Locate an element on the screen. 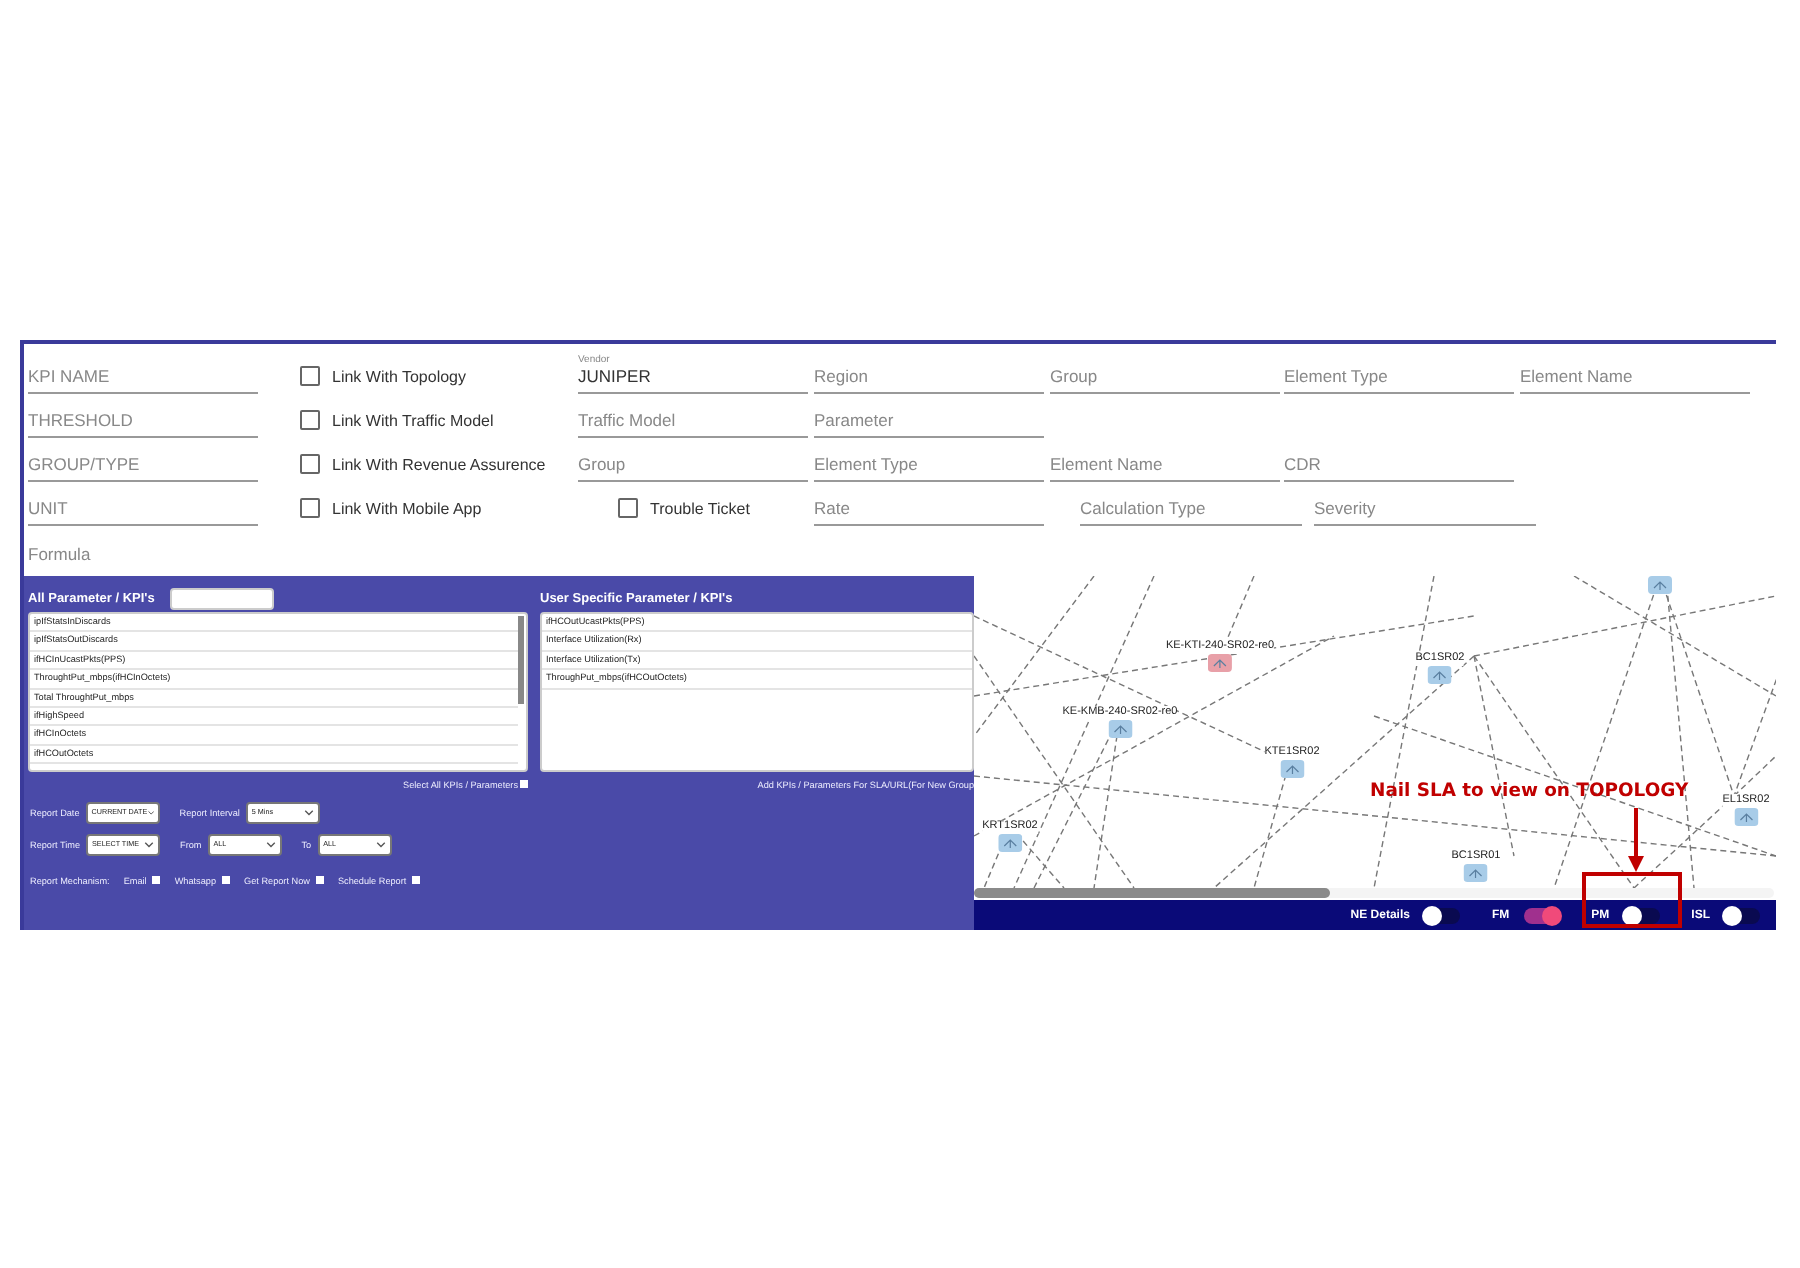  search-field is located at coordinates (222, 598).